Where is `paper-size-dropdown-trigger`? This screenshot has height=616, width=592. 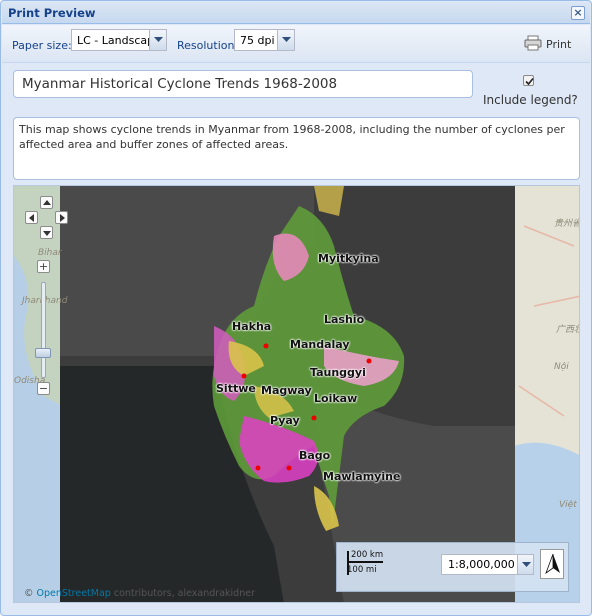
paper-size-dropdown-trigger is located at coordinates (157, 40).